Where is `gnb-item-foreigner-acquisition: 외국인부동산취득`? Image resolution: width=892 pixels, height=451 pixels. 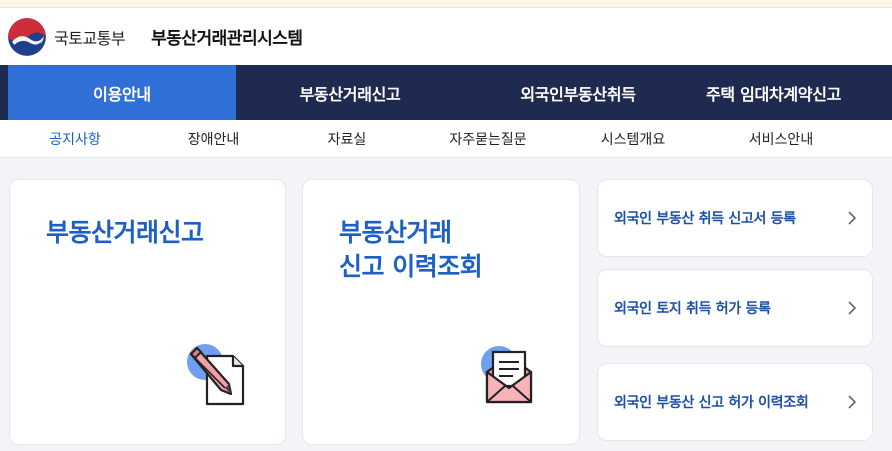
gnb-item-foreigner-acquisition: 외국인부동산취득 is located at coordinates (578, 92).